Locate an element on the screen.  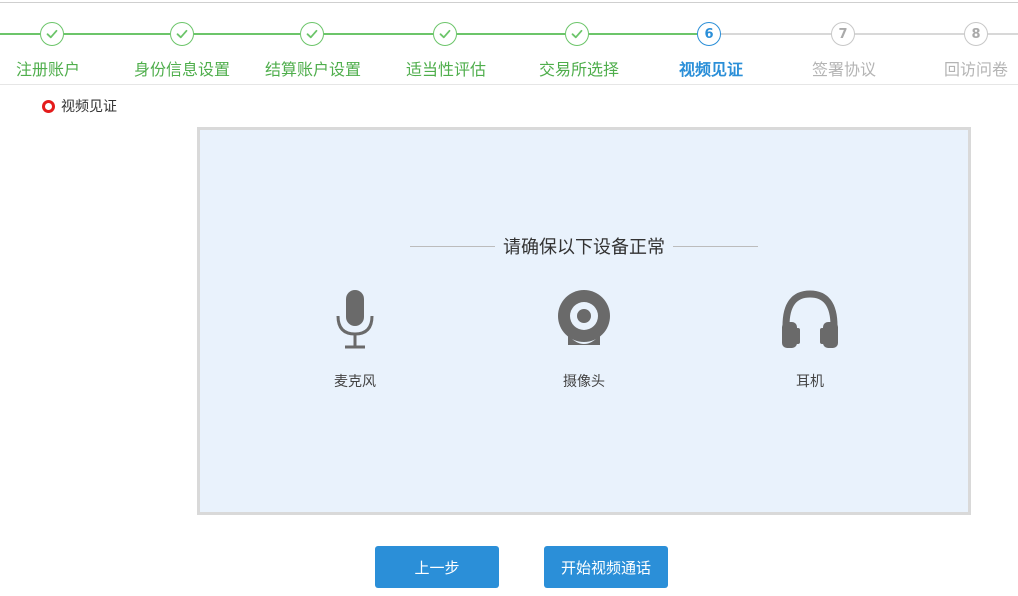
step-1-check-icon is located at coordinates (52, 34).